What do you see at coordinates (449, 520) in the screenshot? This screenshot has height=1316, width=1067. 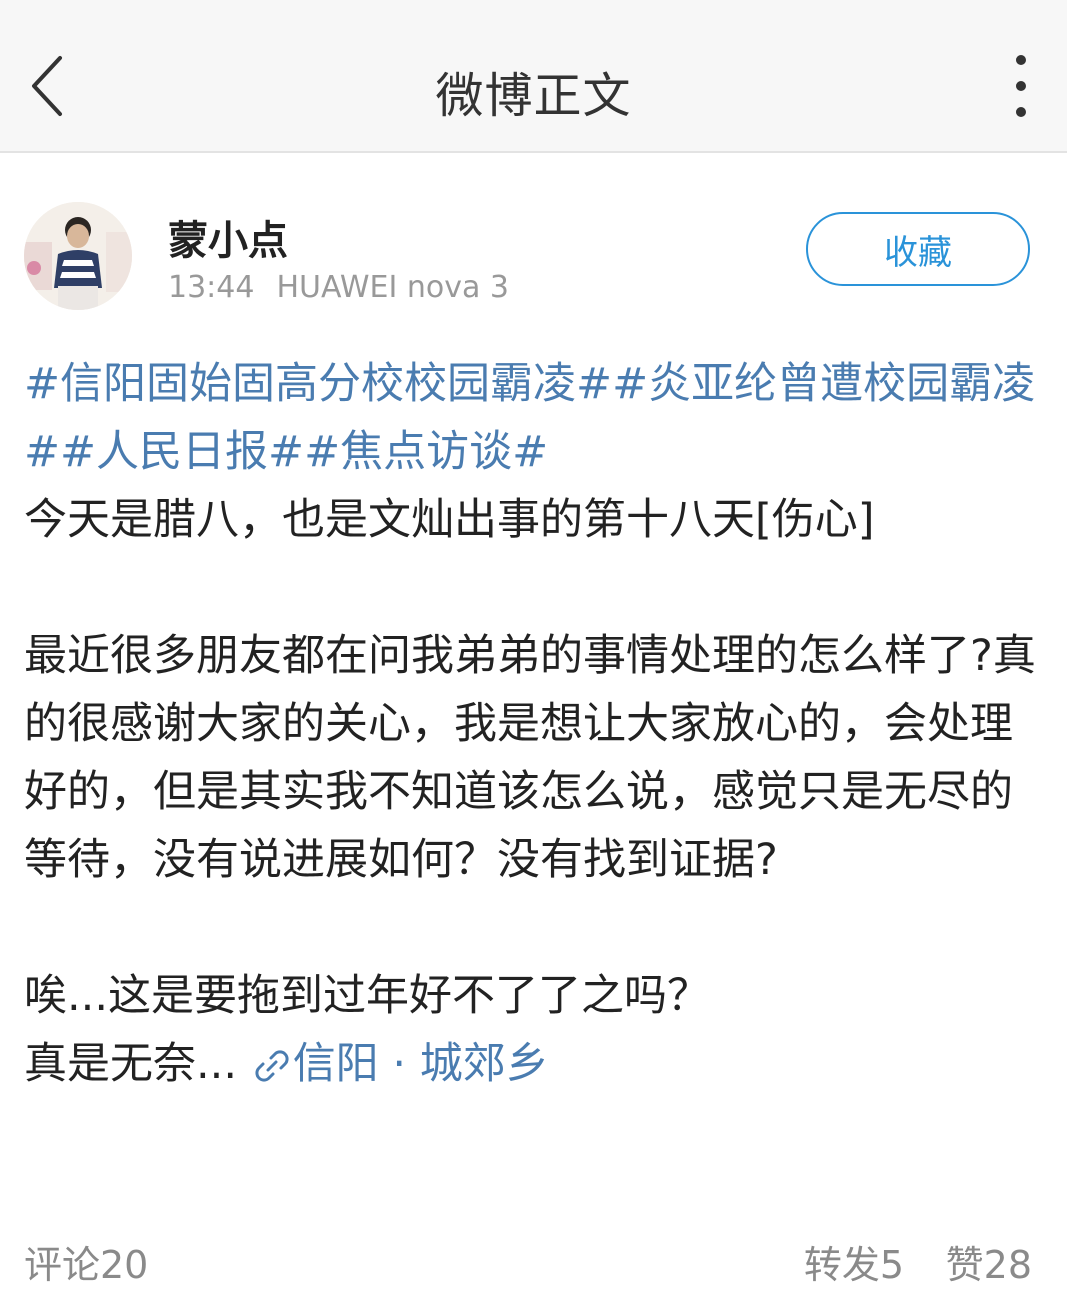 I see `post-text-line: 今天是腊八，也是文灿出事的第十八天[伤心]` at bounding box center [449, 520].